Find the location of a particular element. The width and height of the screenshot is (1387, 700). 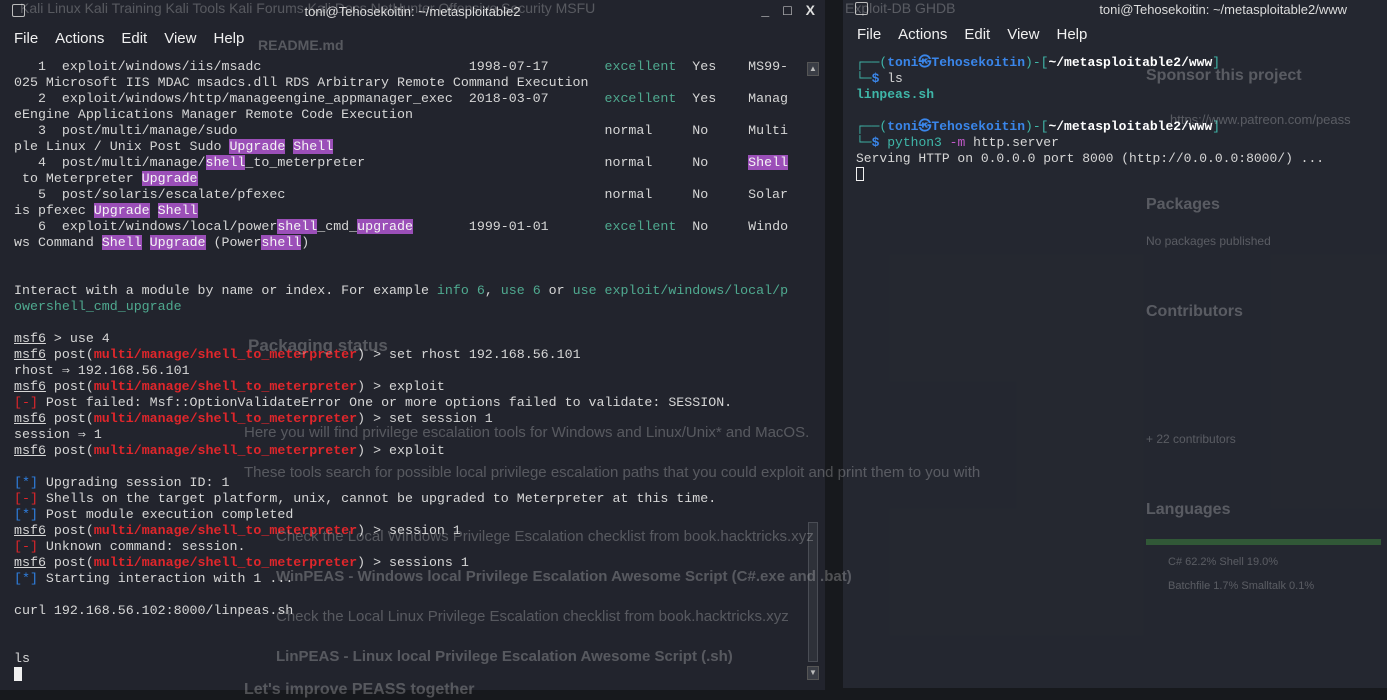

terminal-text: No Windo is located at coordinates (732, 226).